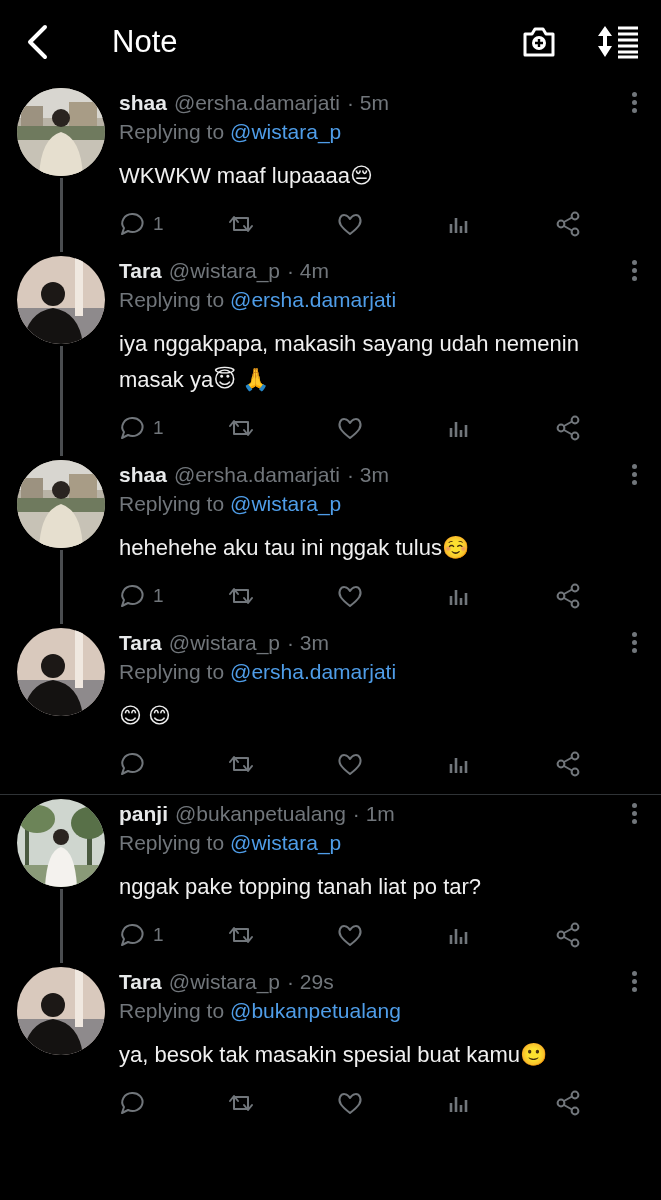 This screenshot has height=1200, width=661. I want to click on user-handle: @bukanpetualang, so click(260, 814).